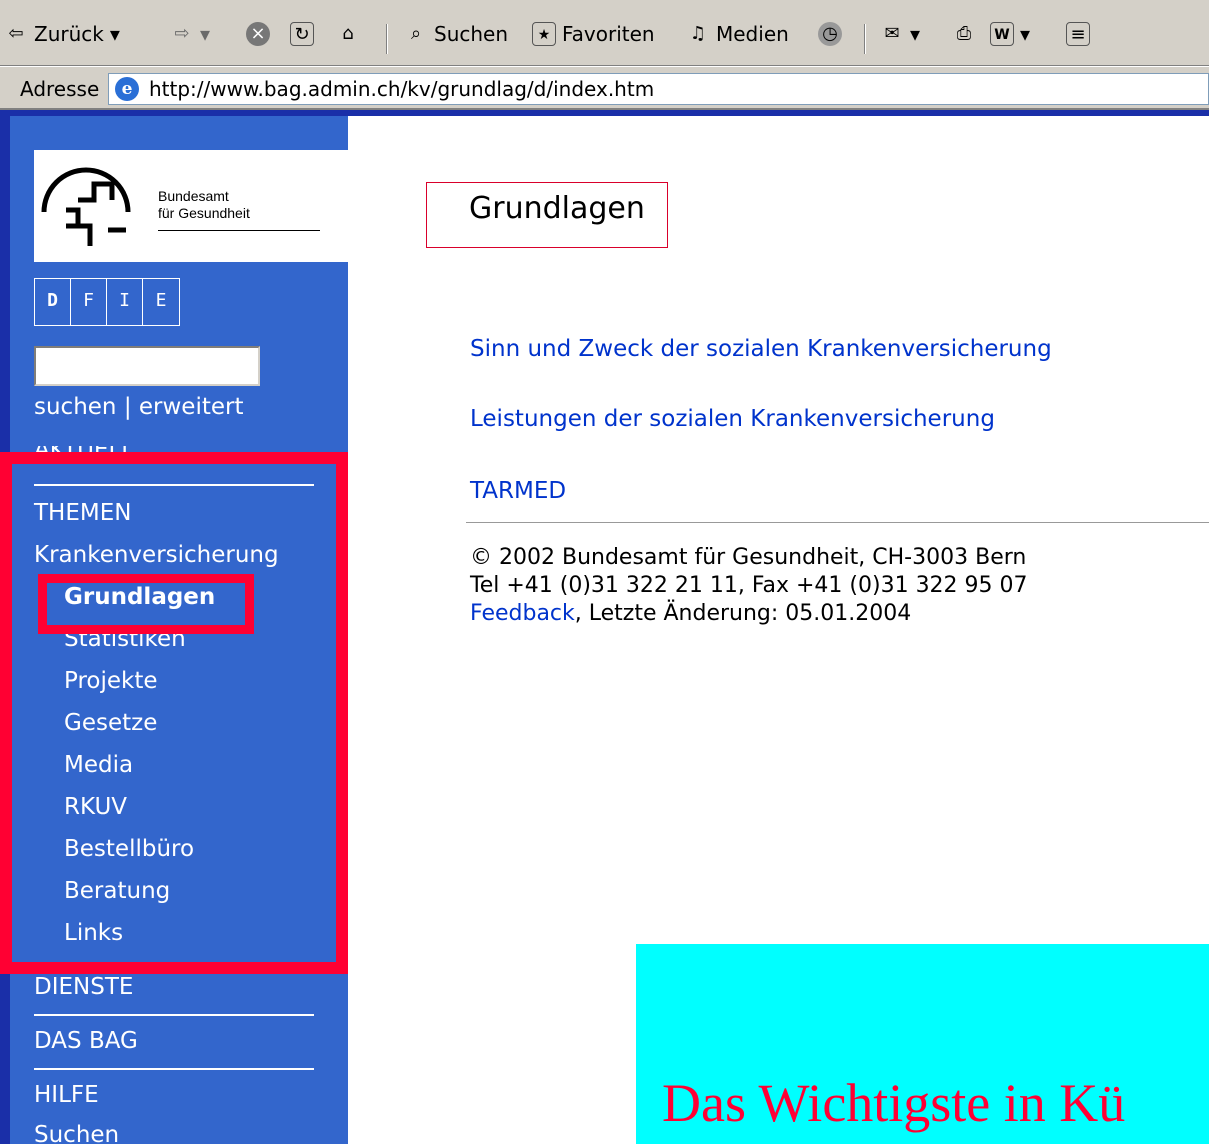 The height and width of the screenshot is (1144, 1209). I want to click on footer-last-changed: Feedback, Letzte Änderung: 05.01.2004, so click(691, 613).